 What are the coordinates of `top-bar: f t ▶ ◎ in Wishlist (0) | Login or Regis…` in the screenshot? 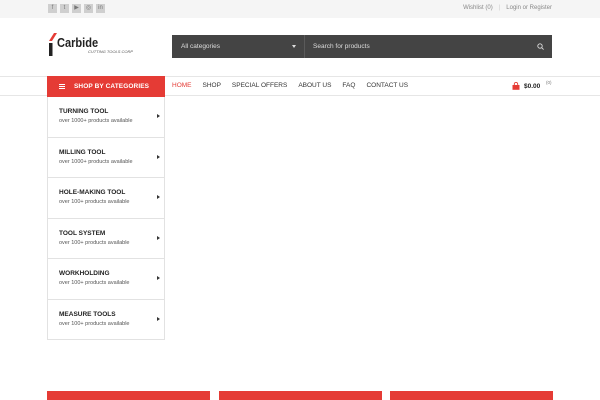 It's located at (300, 9).